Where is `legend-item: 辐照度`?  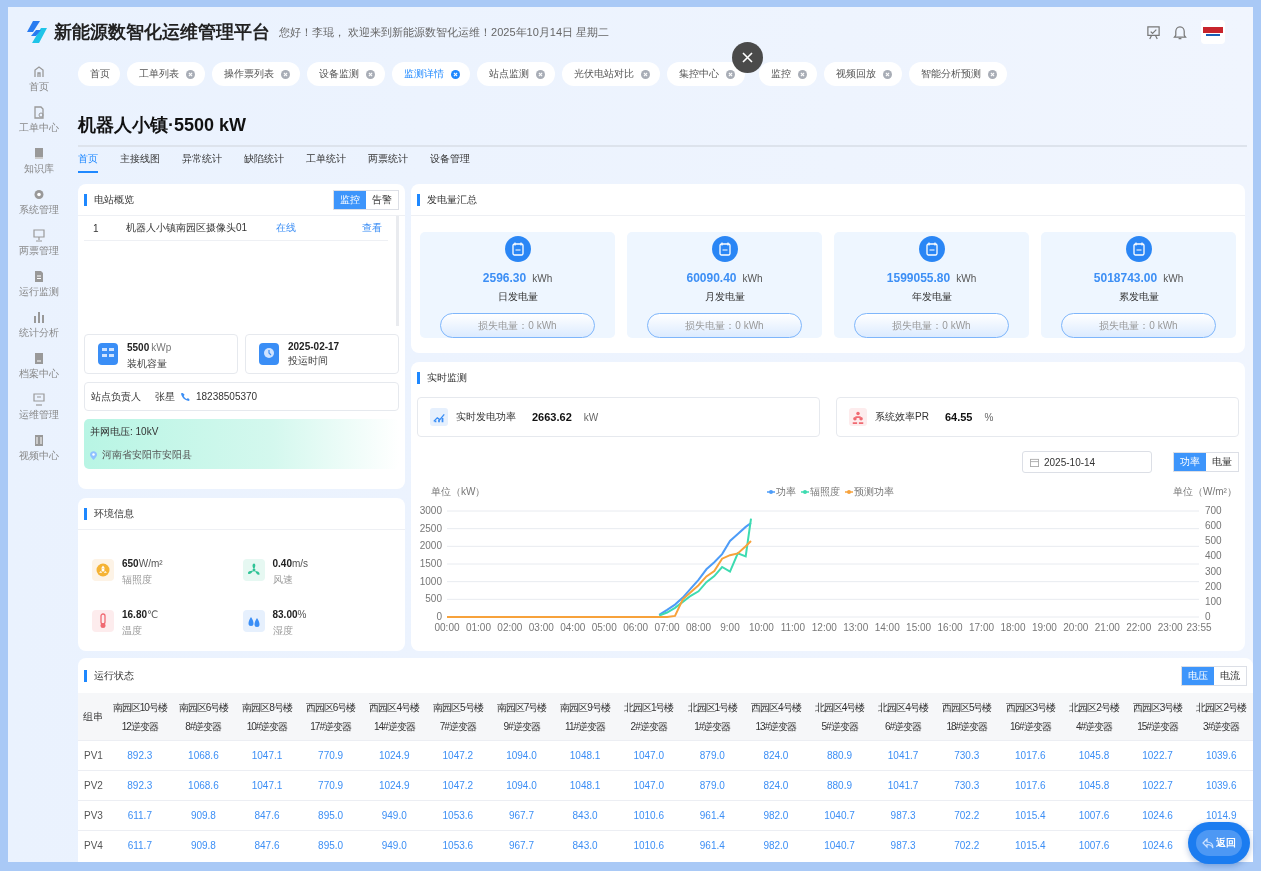
legend-item: 辐照度 is located at coordinates (820, 491).